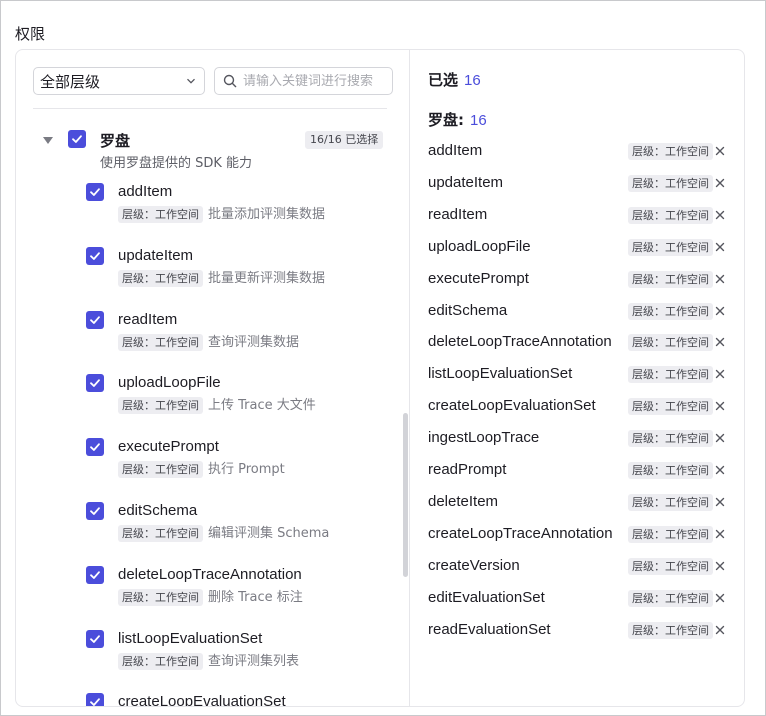 Image resolution: width=766 pixels, height=716 pixels. I want to click on level-select: 全部层级, so click(119, 81).